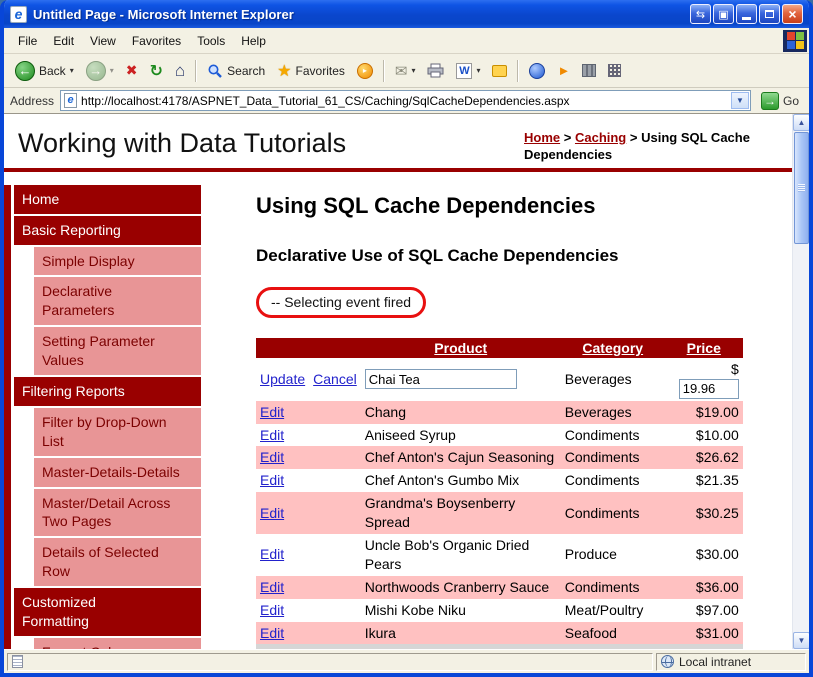  What do you see at coordinates (156, 41) in the screenshot?
I see `menu-favorites: Favorites` at bounding box center [156, 41].